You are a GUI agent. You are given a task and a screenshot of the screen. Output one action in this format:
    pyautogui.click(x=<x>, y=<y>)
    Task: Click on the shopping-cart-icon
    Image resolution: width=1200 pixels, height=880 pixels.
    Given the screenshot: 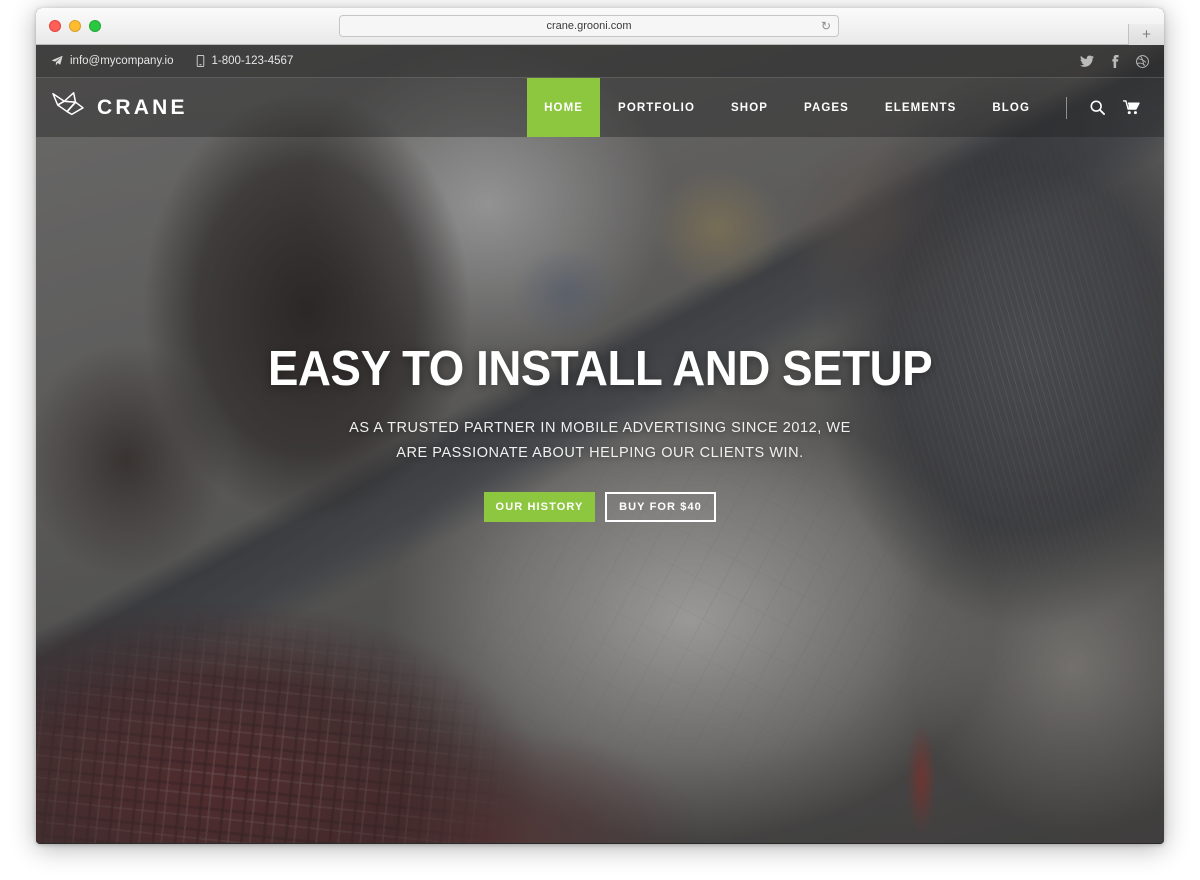 What is the action you would take?
    pyautogui.click(x=1131, y=107)
    